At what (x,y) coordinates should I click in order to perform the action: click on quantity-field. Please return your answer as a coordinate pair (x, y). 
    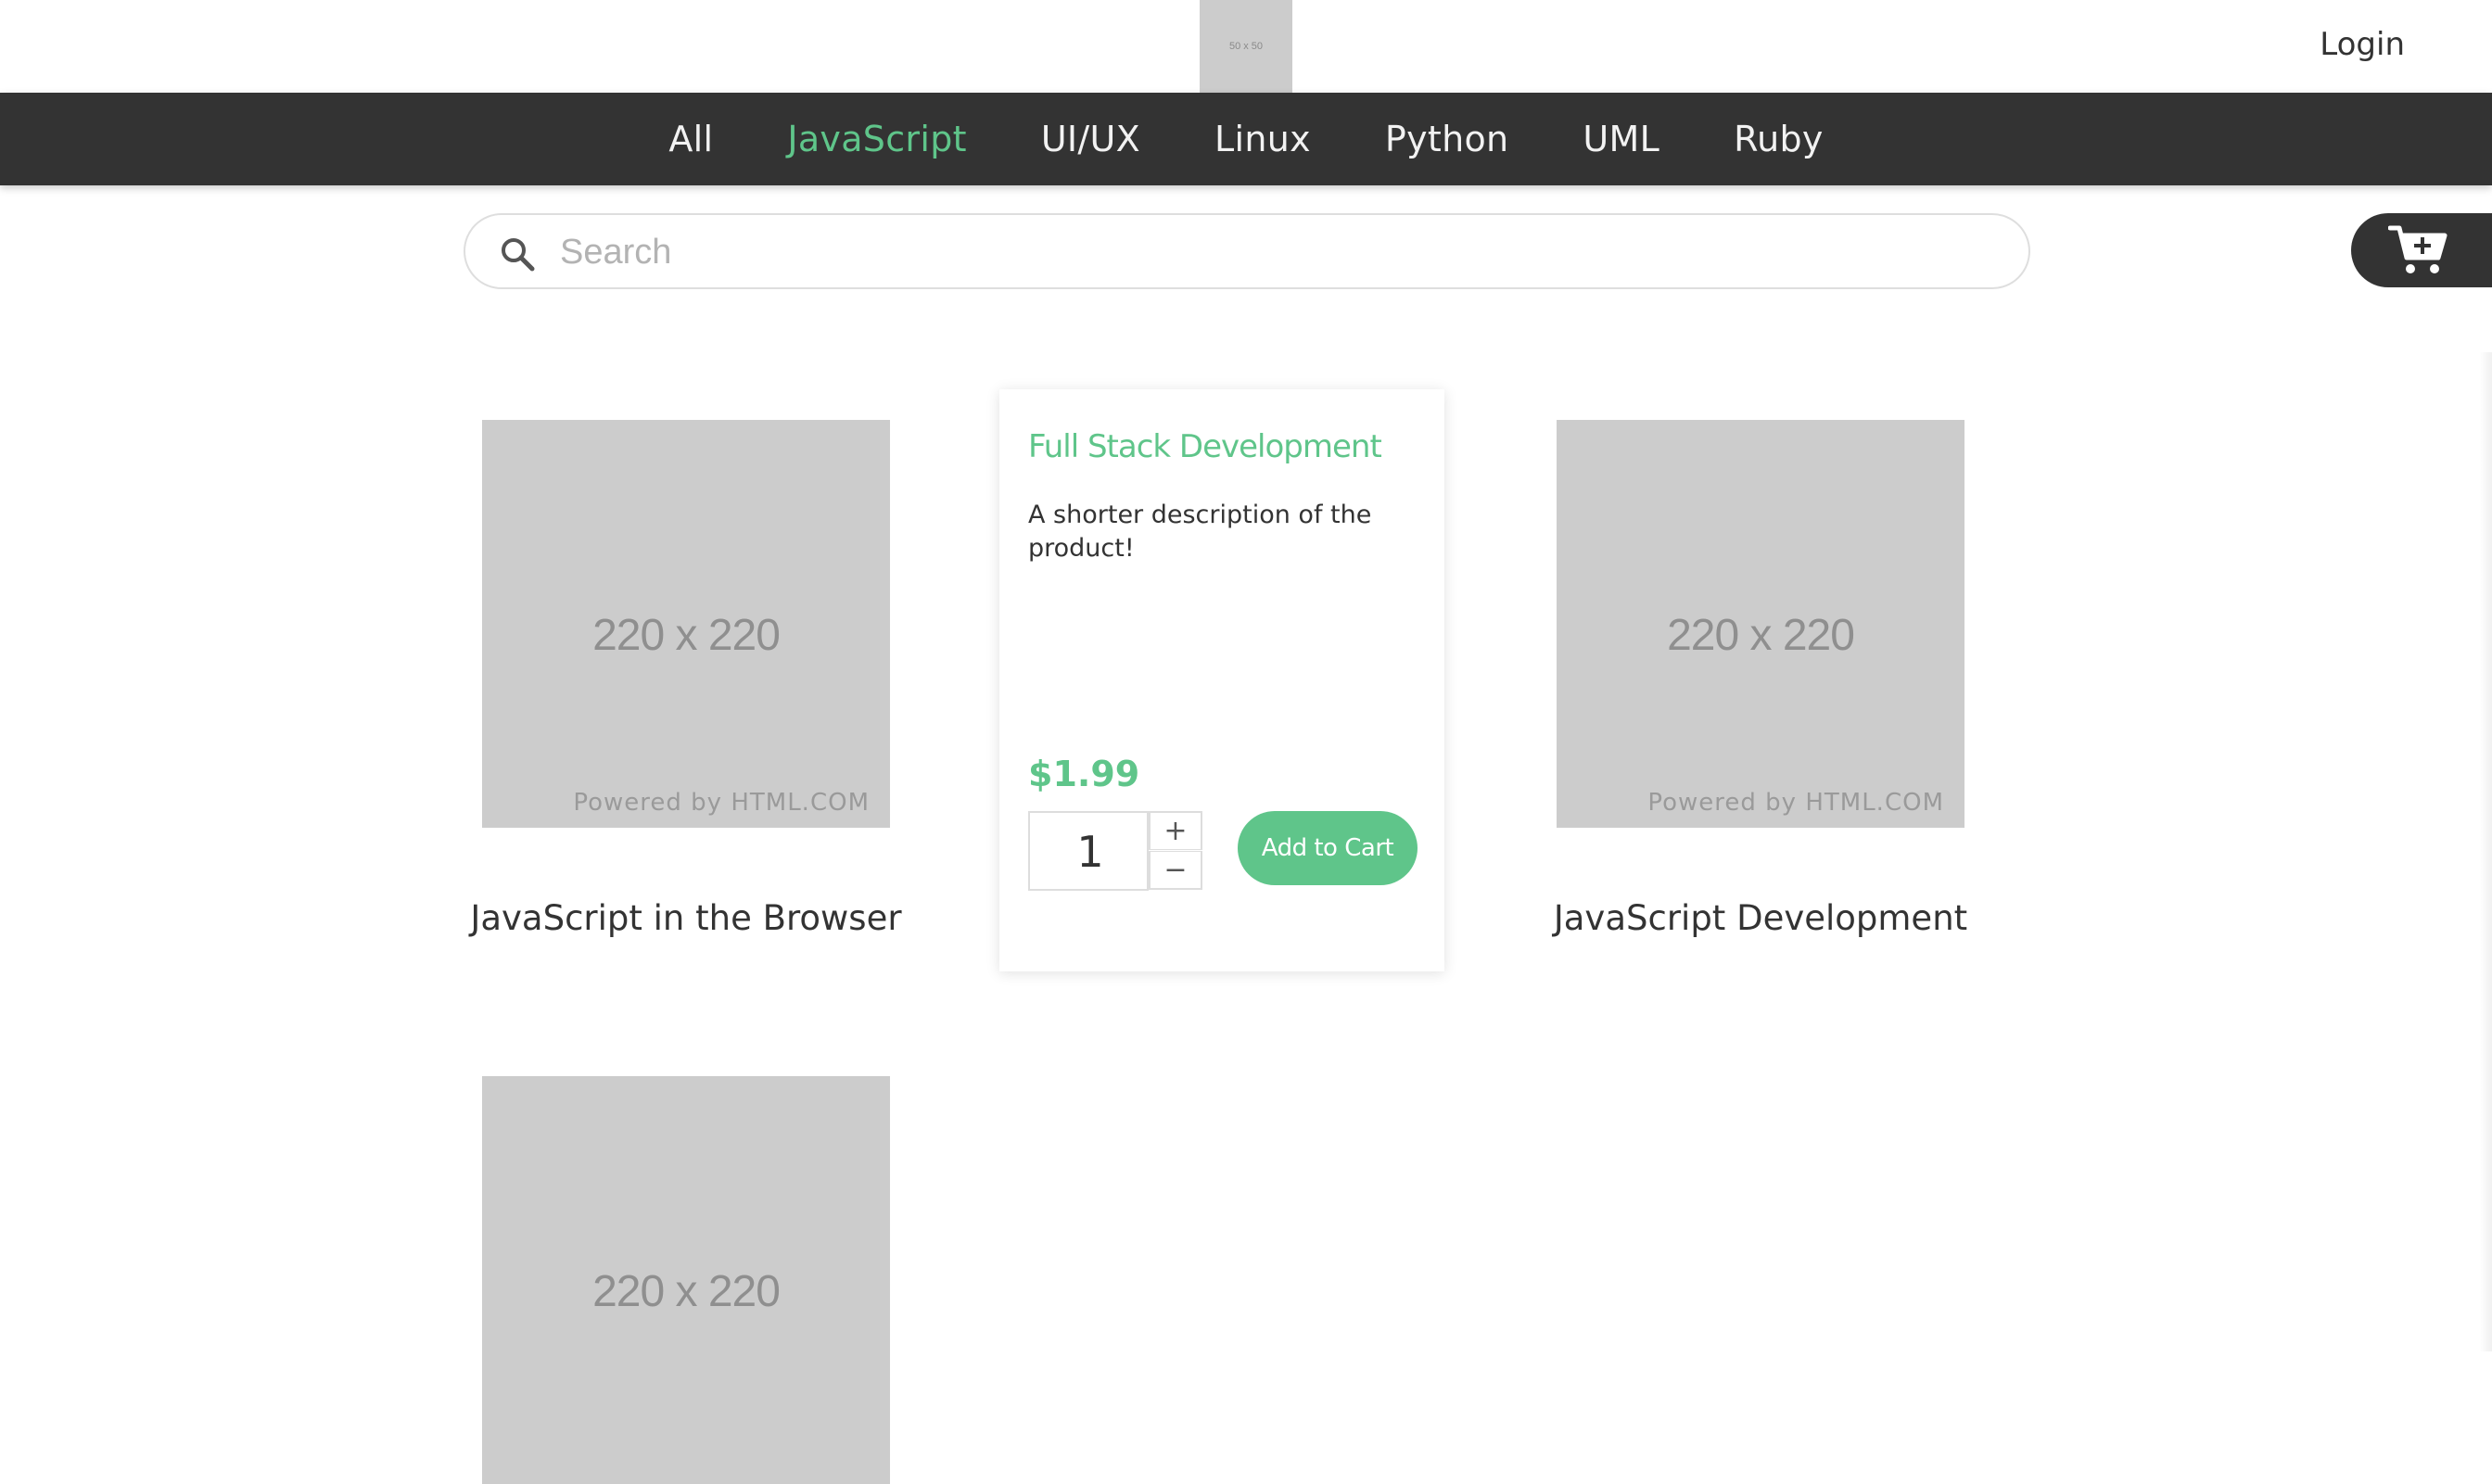
    Looking at the image, I should click on (1088, 851).